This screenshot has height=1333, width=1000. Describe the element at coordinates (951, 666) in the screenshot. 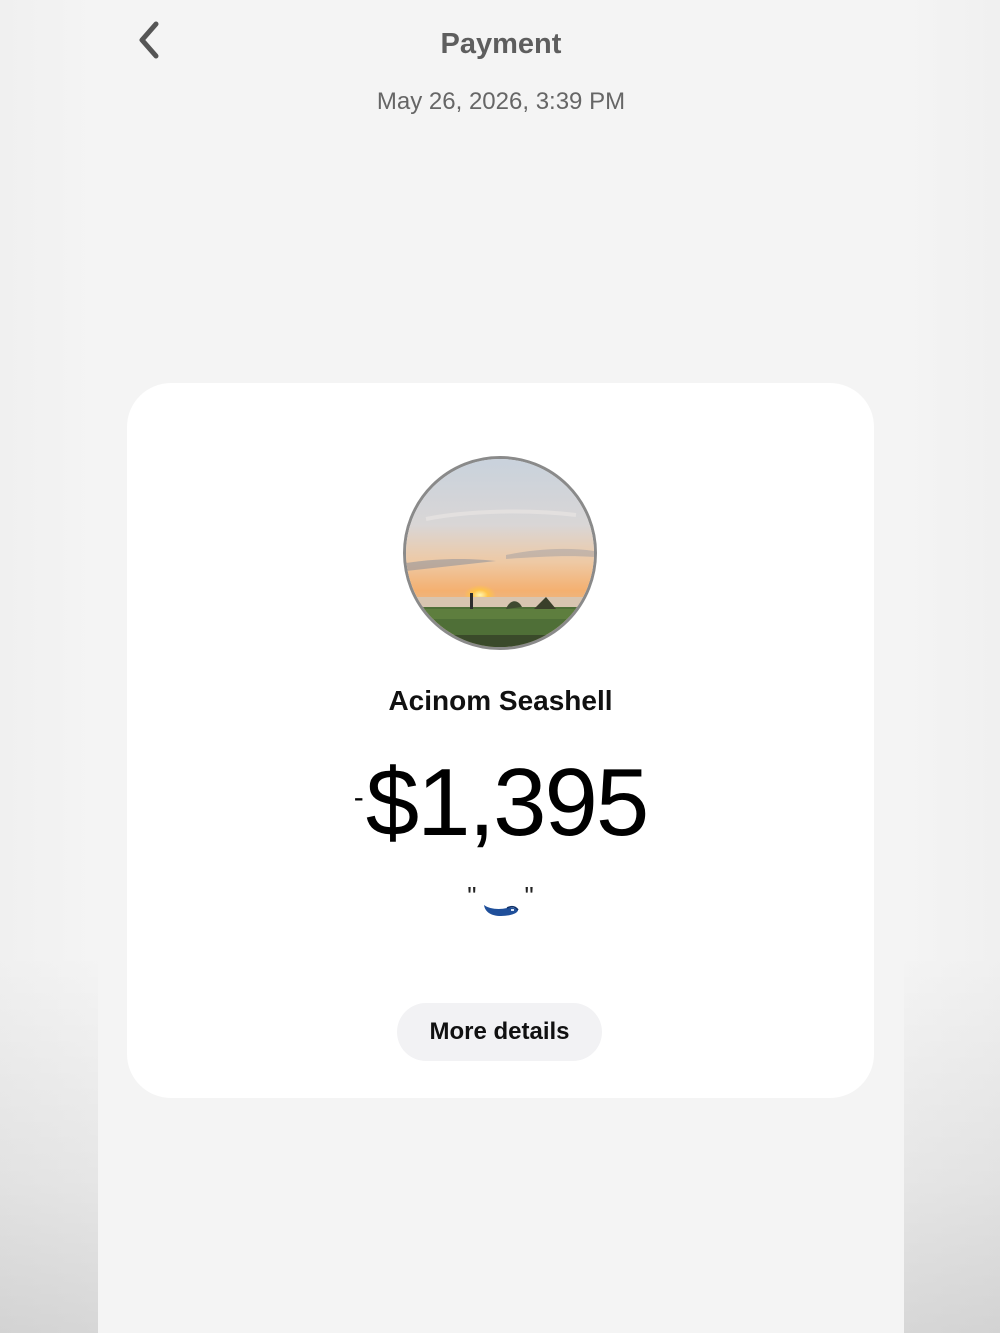

I see `right-background` at that location.